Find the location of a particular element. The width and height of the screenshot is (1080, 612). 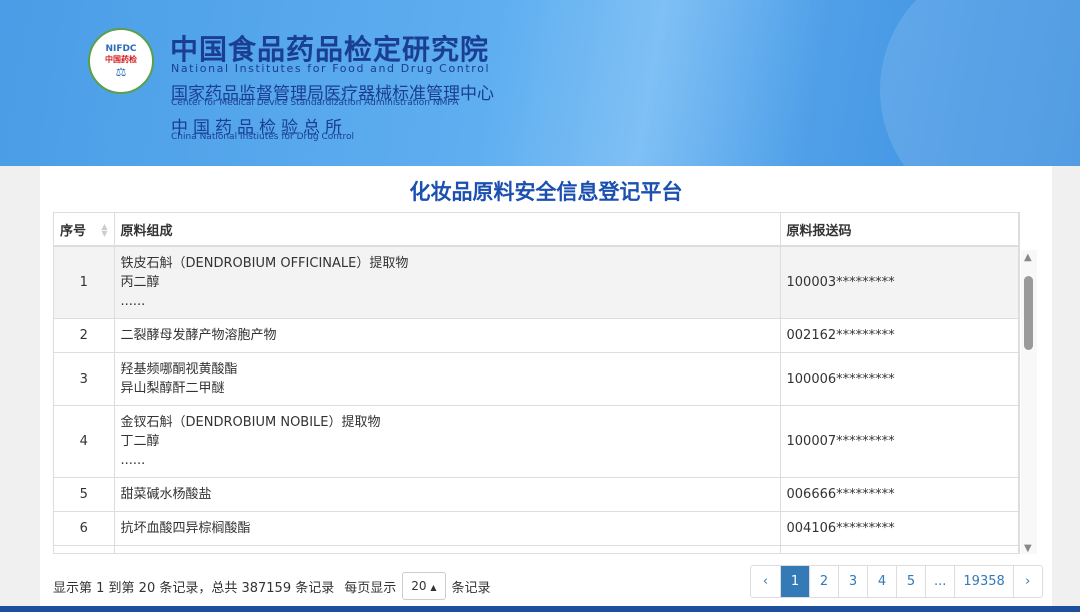

row-code: 004106********* is located at coordinates (899, 528).